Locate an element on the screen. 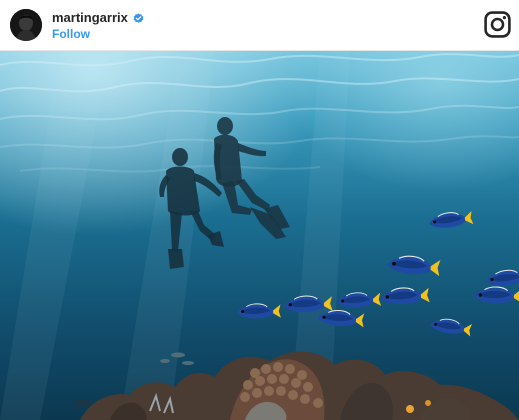 Image resolution: width=519 pixels, height=420 pixels. username-row: martingarrix is located at coordinates (98, 18).